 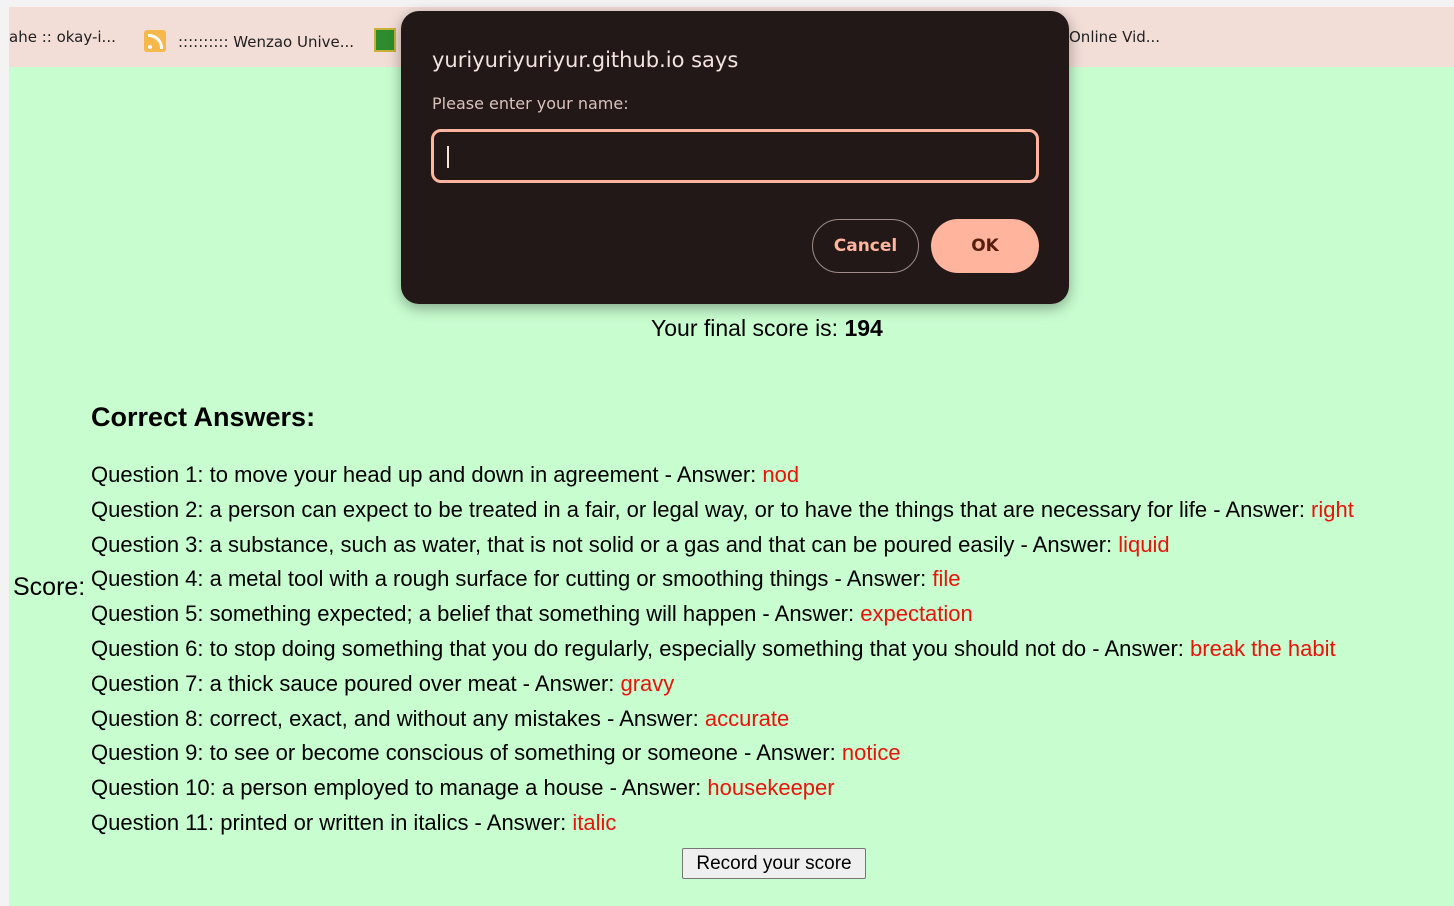 What do you see at coordinates (871, 753) in the screenshot?
I see `correct-answer: notice` at bounding box center [871, 753].